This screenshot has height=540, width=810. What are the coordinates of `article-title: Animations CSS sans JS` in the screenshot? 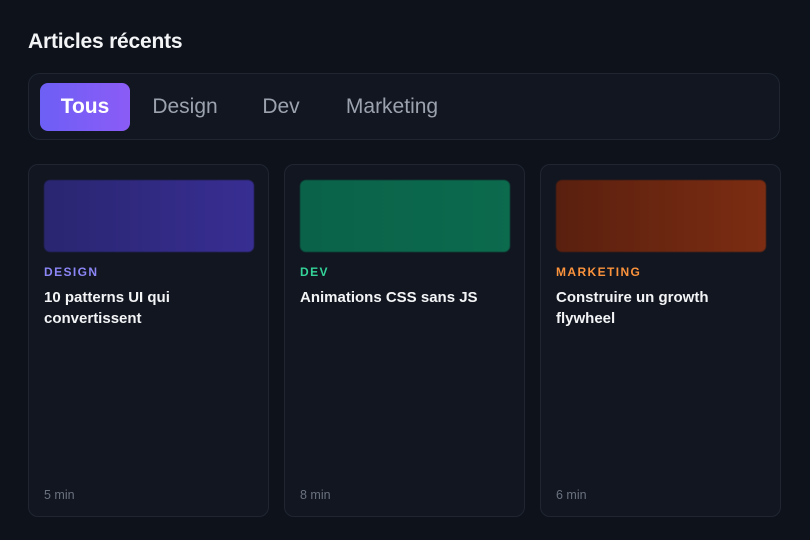 It's located at (400, 297).